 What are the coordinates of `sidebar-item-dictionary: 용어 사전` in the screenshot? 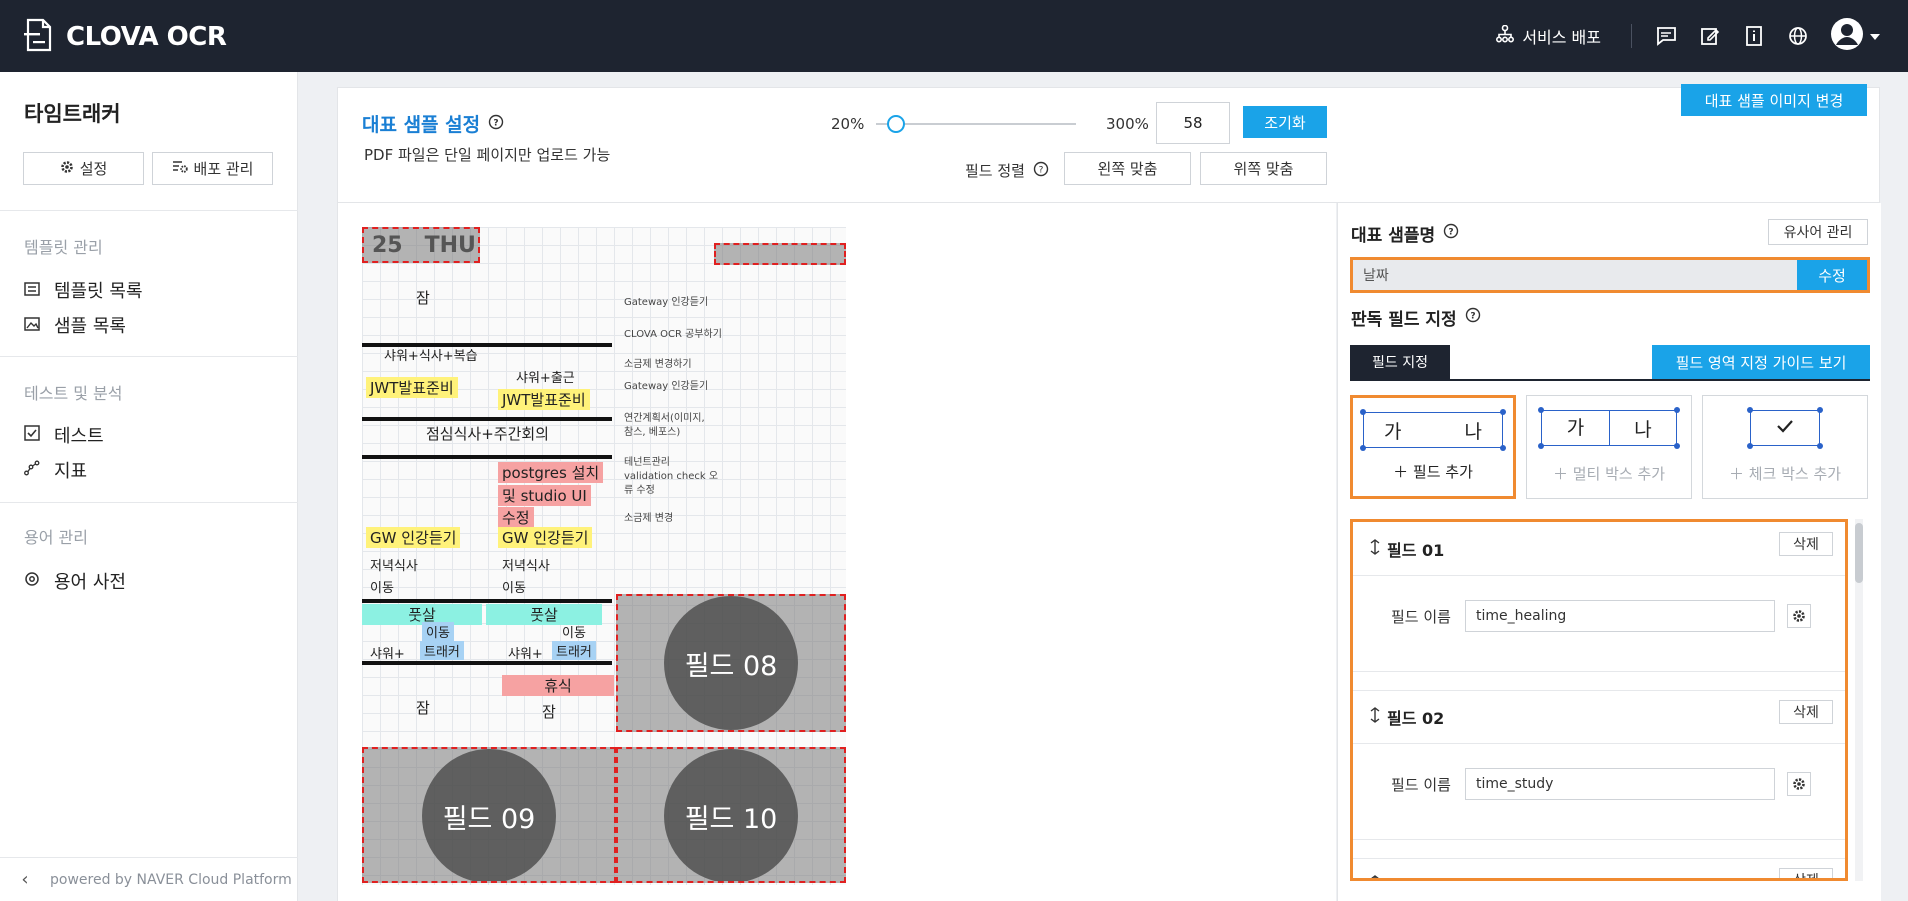 It's located at (75, 581).